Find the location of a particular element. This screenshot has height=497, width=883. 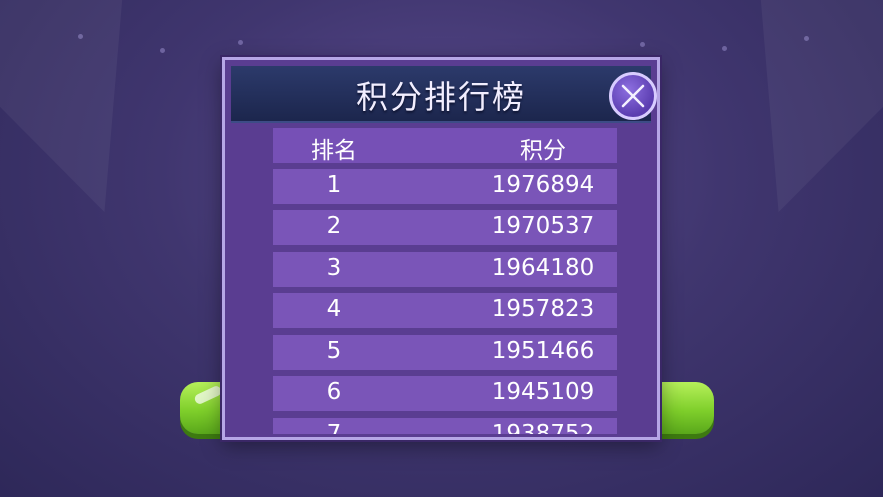

row-score: 1957823 is located at coordinates (543, 309).